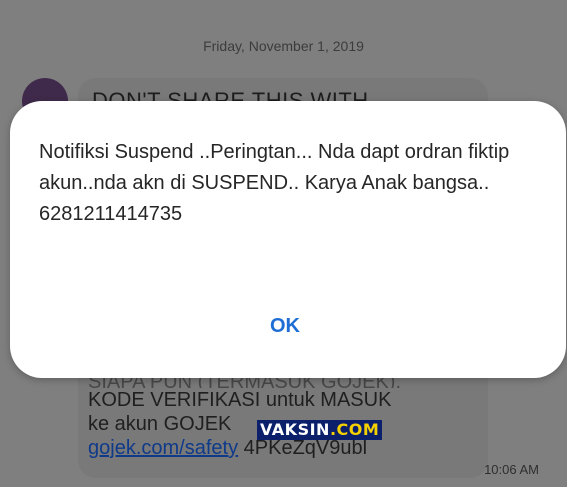  I want to click on message-line: KODE VERIFIKASI untuk MASUK, so click(240, 400).